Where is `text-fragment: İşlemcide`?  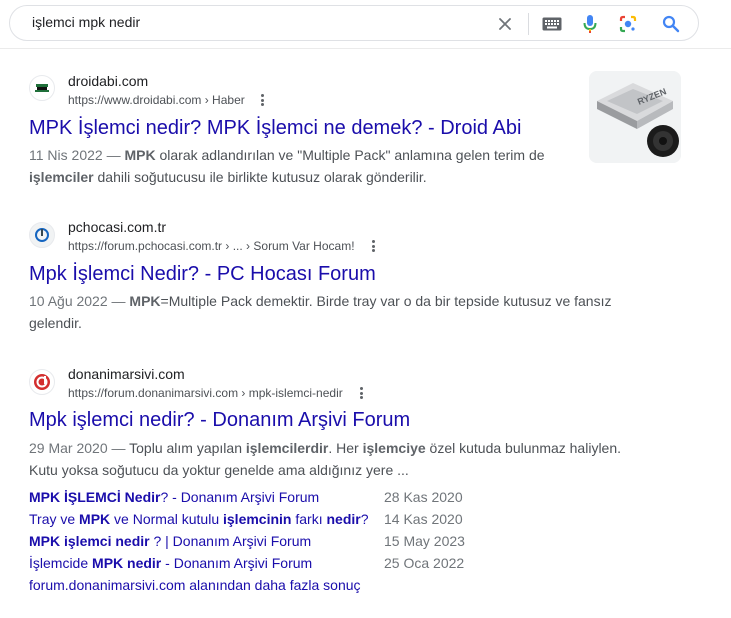
text-fragment: İşlemcide is located at coordinates (61, 563).